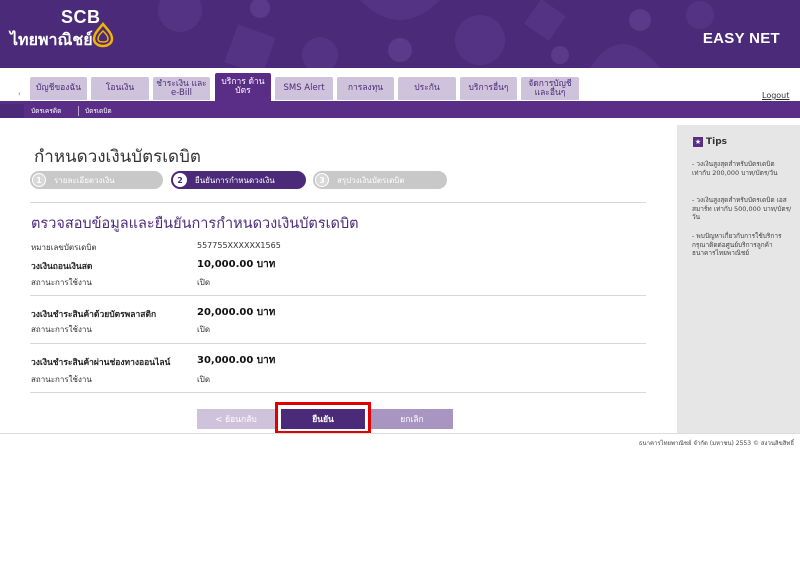 This screenshot has height=570, width=800. I want to click on tab-insurance: ประกัน, so click(427, 88).